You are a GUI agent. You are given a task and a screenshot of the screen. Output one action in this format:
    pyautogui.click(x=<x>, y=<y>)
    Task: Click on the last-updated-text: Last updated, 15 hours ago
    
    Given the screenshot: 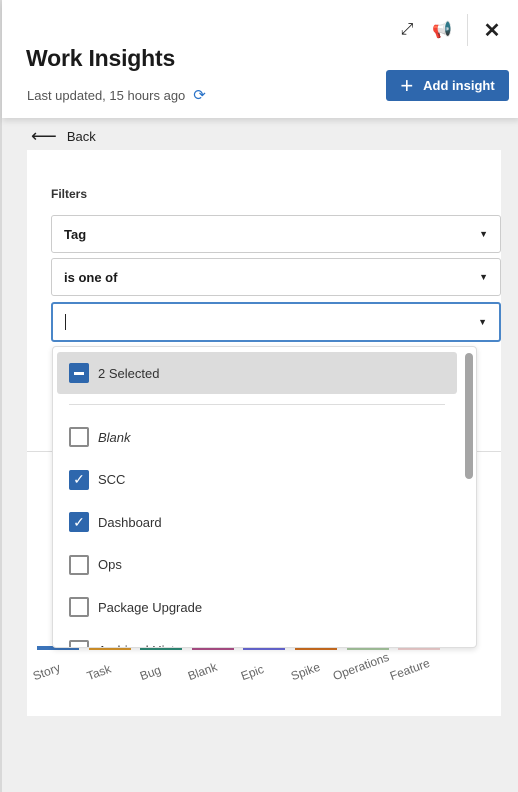 What is the action you would take?
    pyautogui.click(x=106, y=95)
    